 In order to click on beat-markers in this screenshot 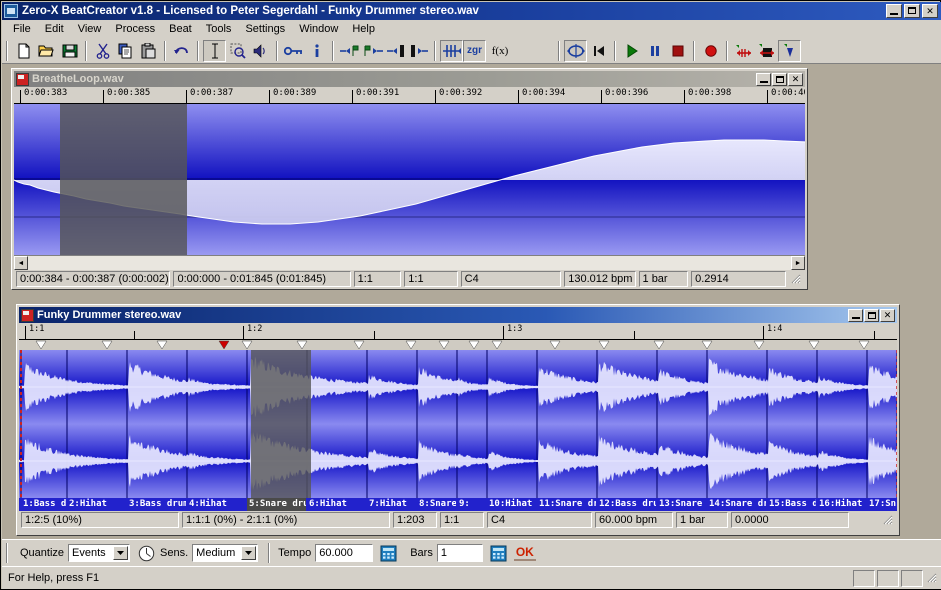, I will do `click(452, 345)`.